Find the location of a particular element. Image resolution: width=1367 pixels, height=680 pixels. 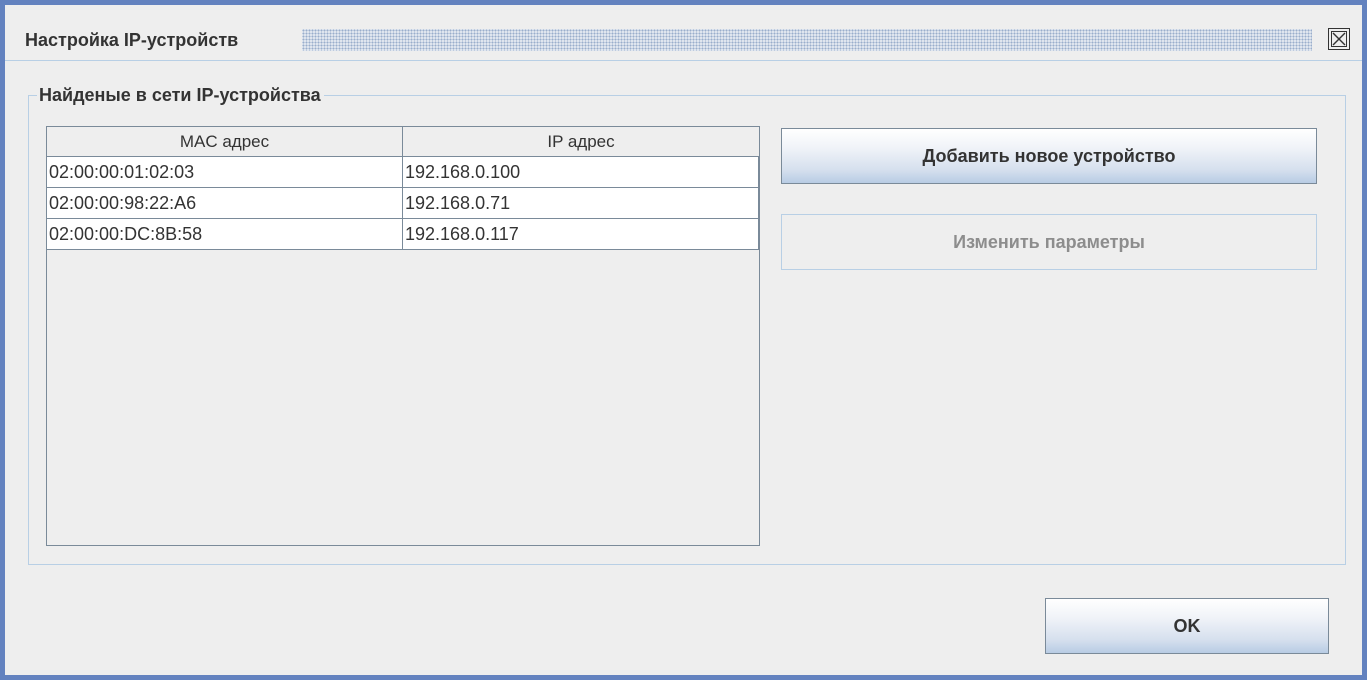

column-header-mac: MAC адрес is located at coordinates (225, 142).